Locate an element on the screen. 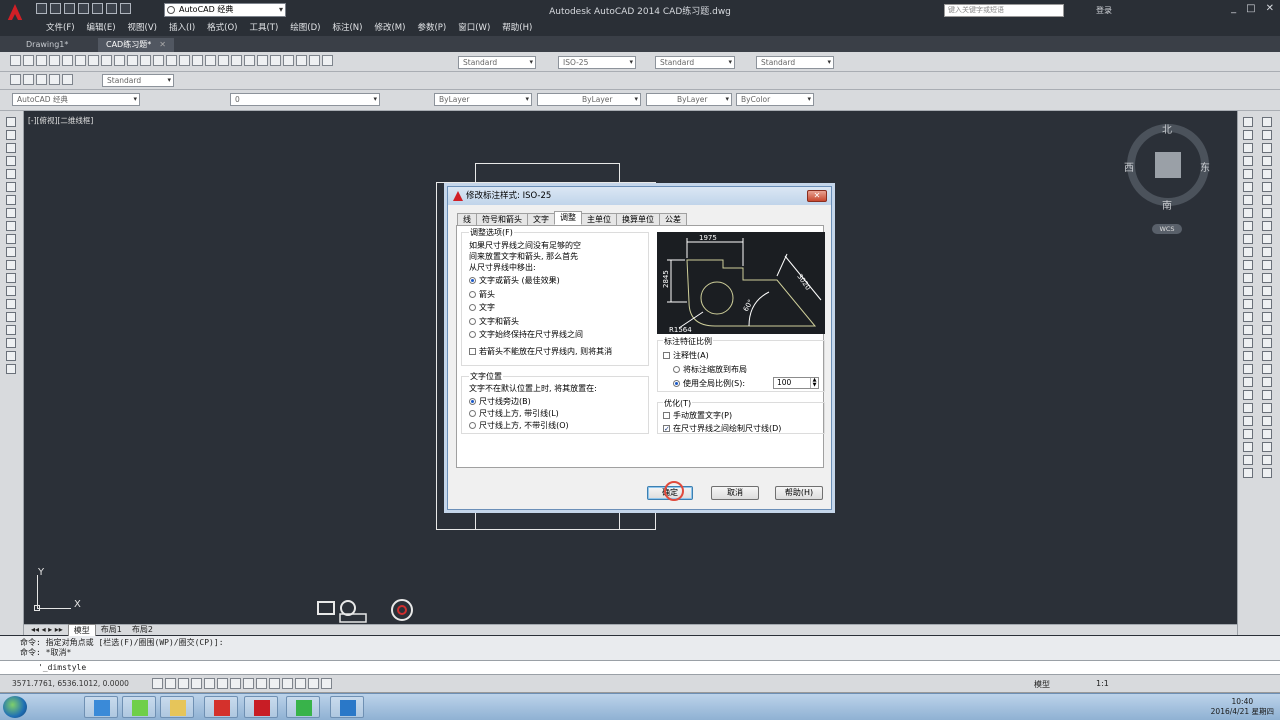 The image size is (1280, 720). jogged-linear-icon is located at coordinates (1248, 330).